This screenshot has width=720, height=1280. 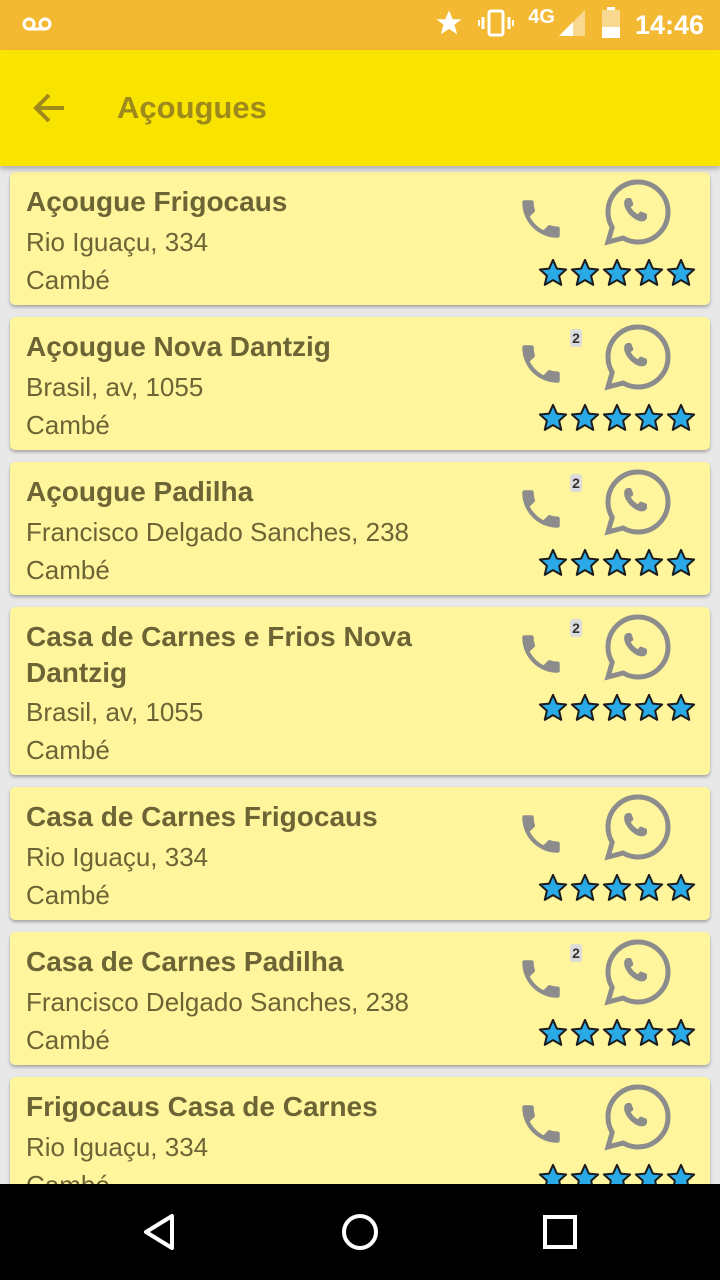 What do you see at coordinates (157, 201) in the screenshot?
I see `listing-name: Açougue Frigocaus` at bounding box center [157, 201].